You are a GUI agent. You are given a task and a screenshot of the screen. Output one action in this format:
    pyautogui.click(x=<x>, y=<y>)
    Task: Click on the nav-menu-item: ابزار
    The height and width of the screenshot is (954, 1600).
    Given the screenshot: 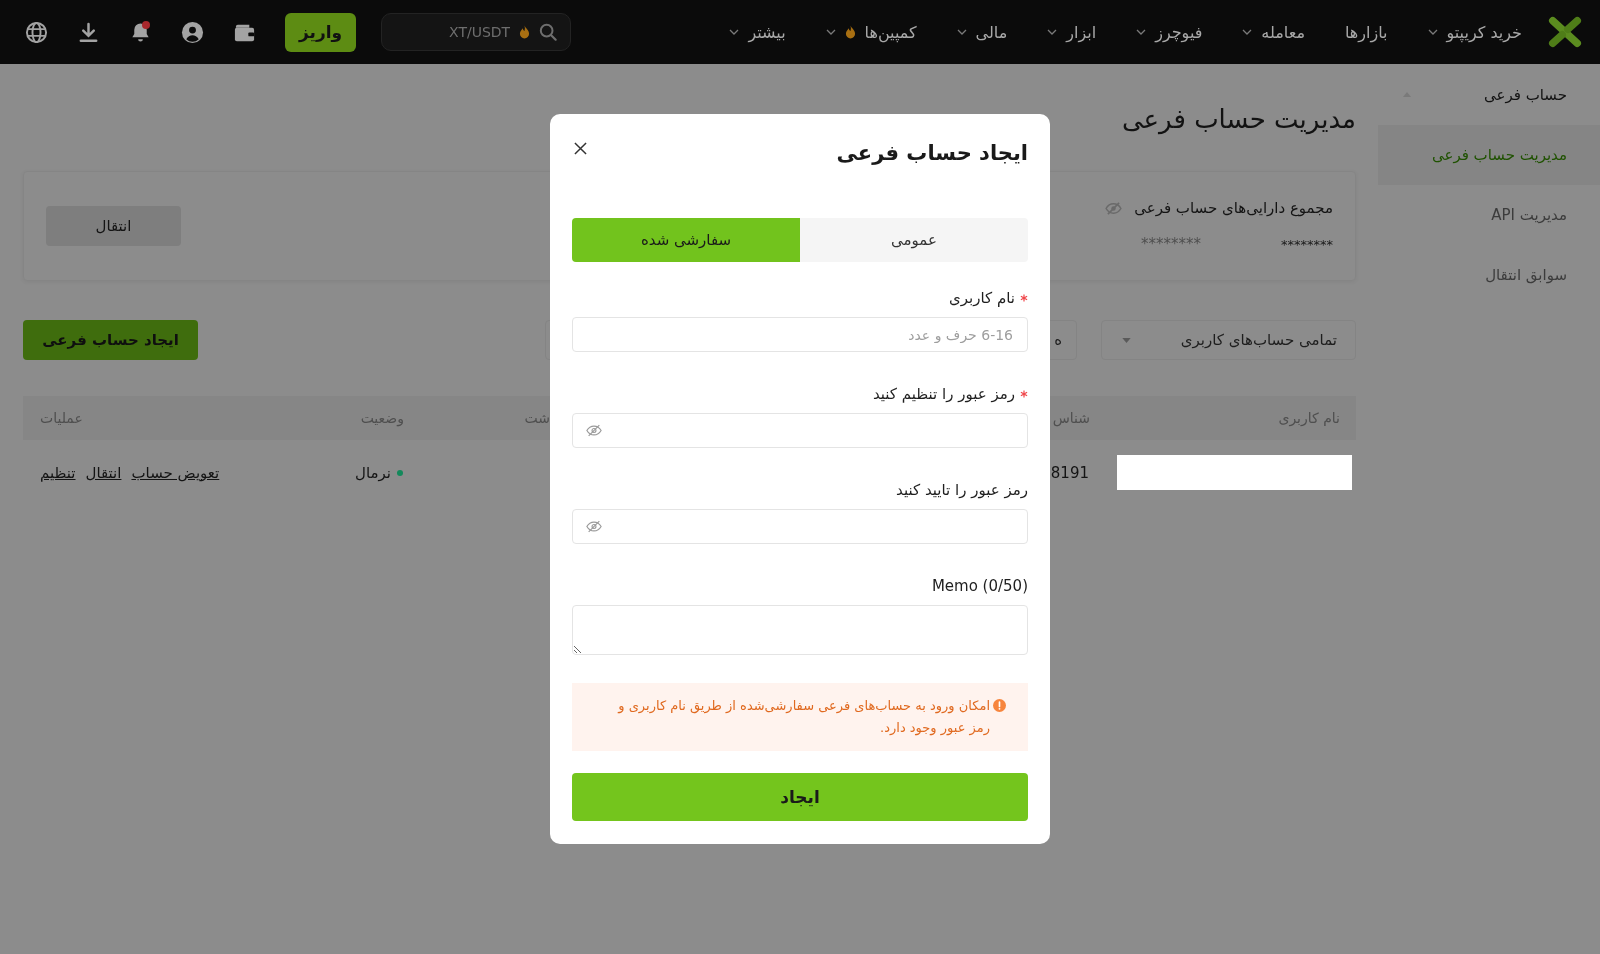 What is the action you would take?
    pyautogui.click(x=1072, y=32)
    